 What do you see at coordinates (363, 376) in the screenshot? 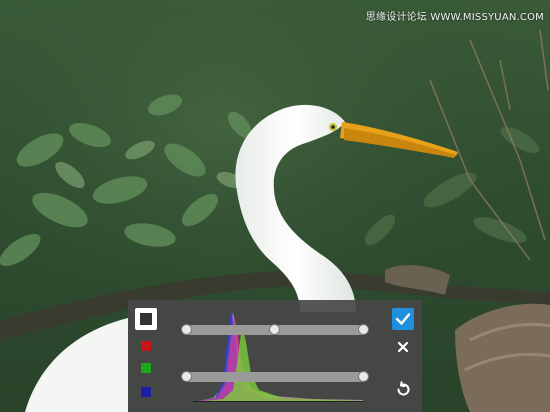
I see `output-white-handle` at bounding box center [363, 376].